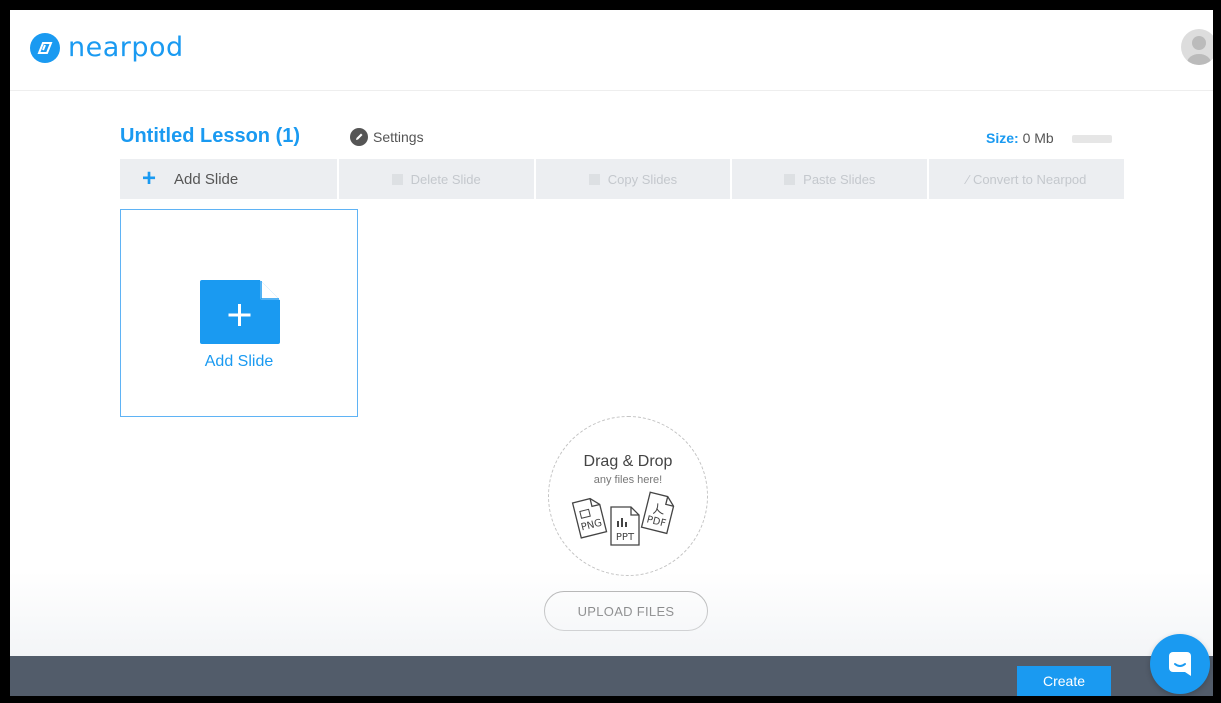 This screenshot has width=1221, height=703. I want to click on delete-slide-button: Delete Slide, so click(437, 179).